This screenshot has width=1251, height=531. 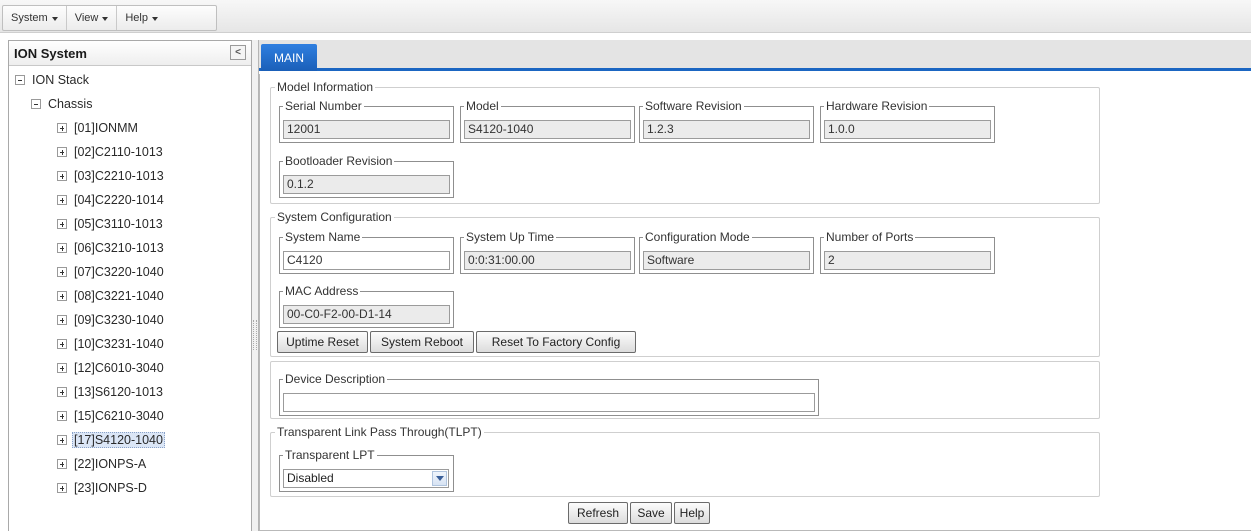 I want to click on device-description-group: Device Description, so click(x=685, y=390).